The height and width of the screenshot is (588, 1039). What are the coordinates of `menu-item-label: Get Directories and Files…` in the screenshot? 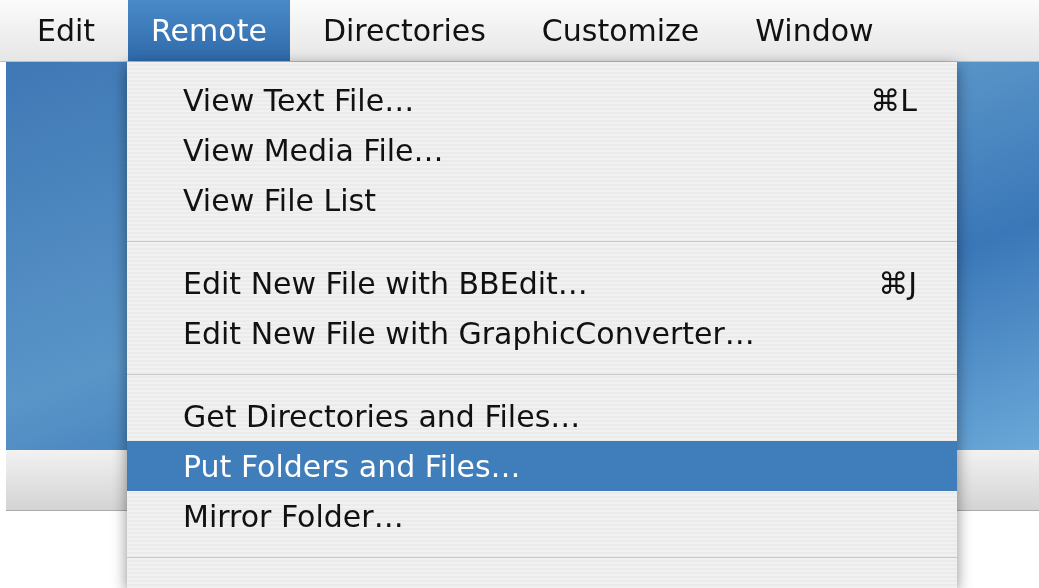 It's located at (382, 416).